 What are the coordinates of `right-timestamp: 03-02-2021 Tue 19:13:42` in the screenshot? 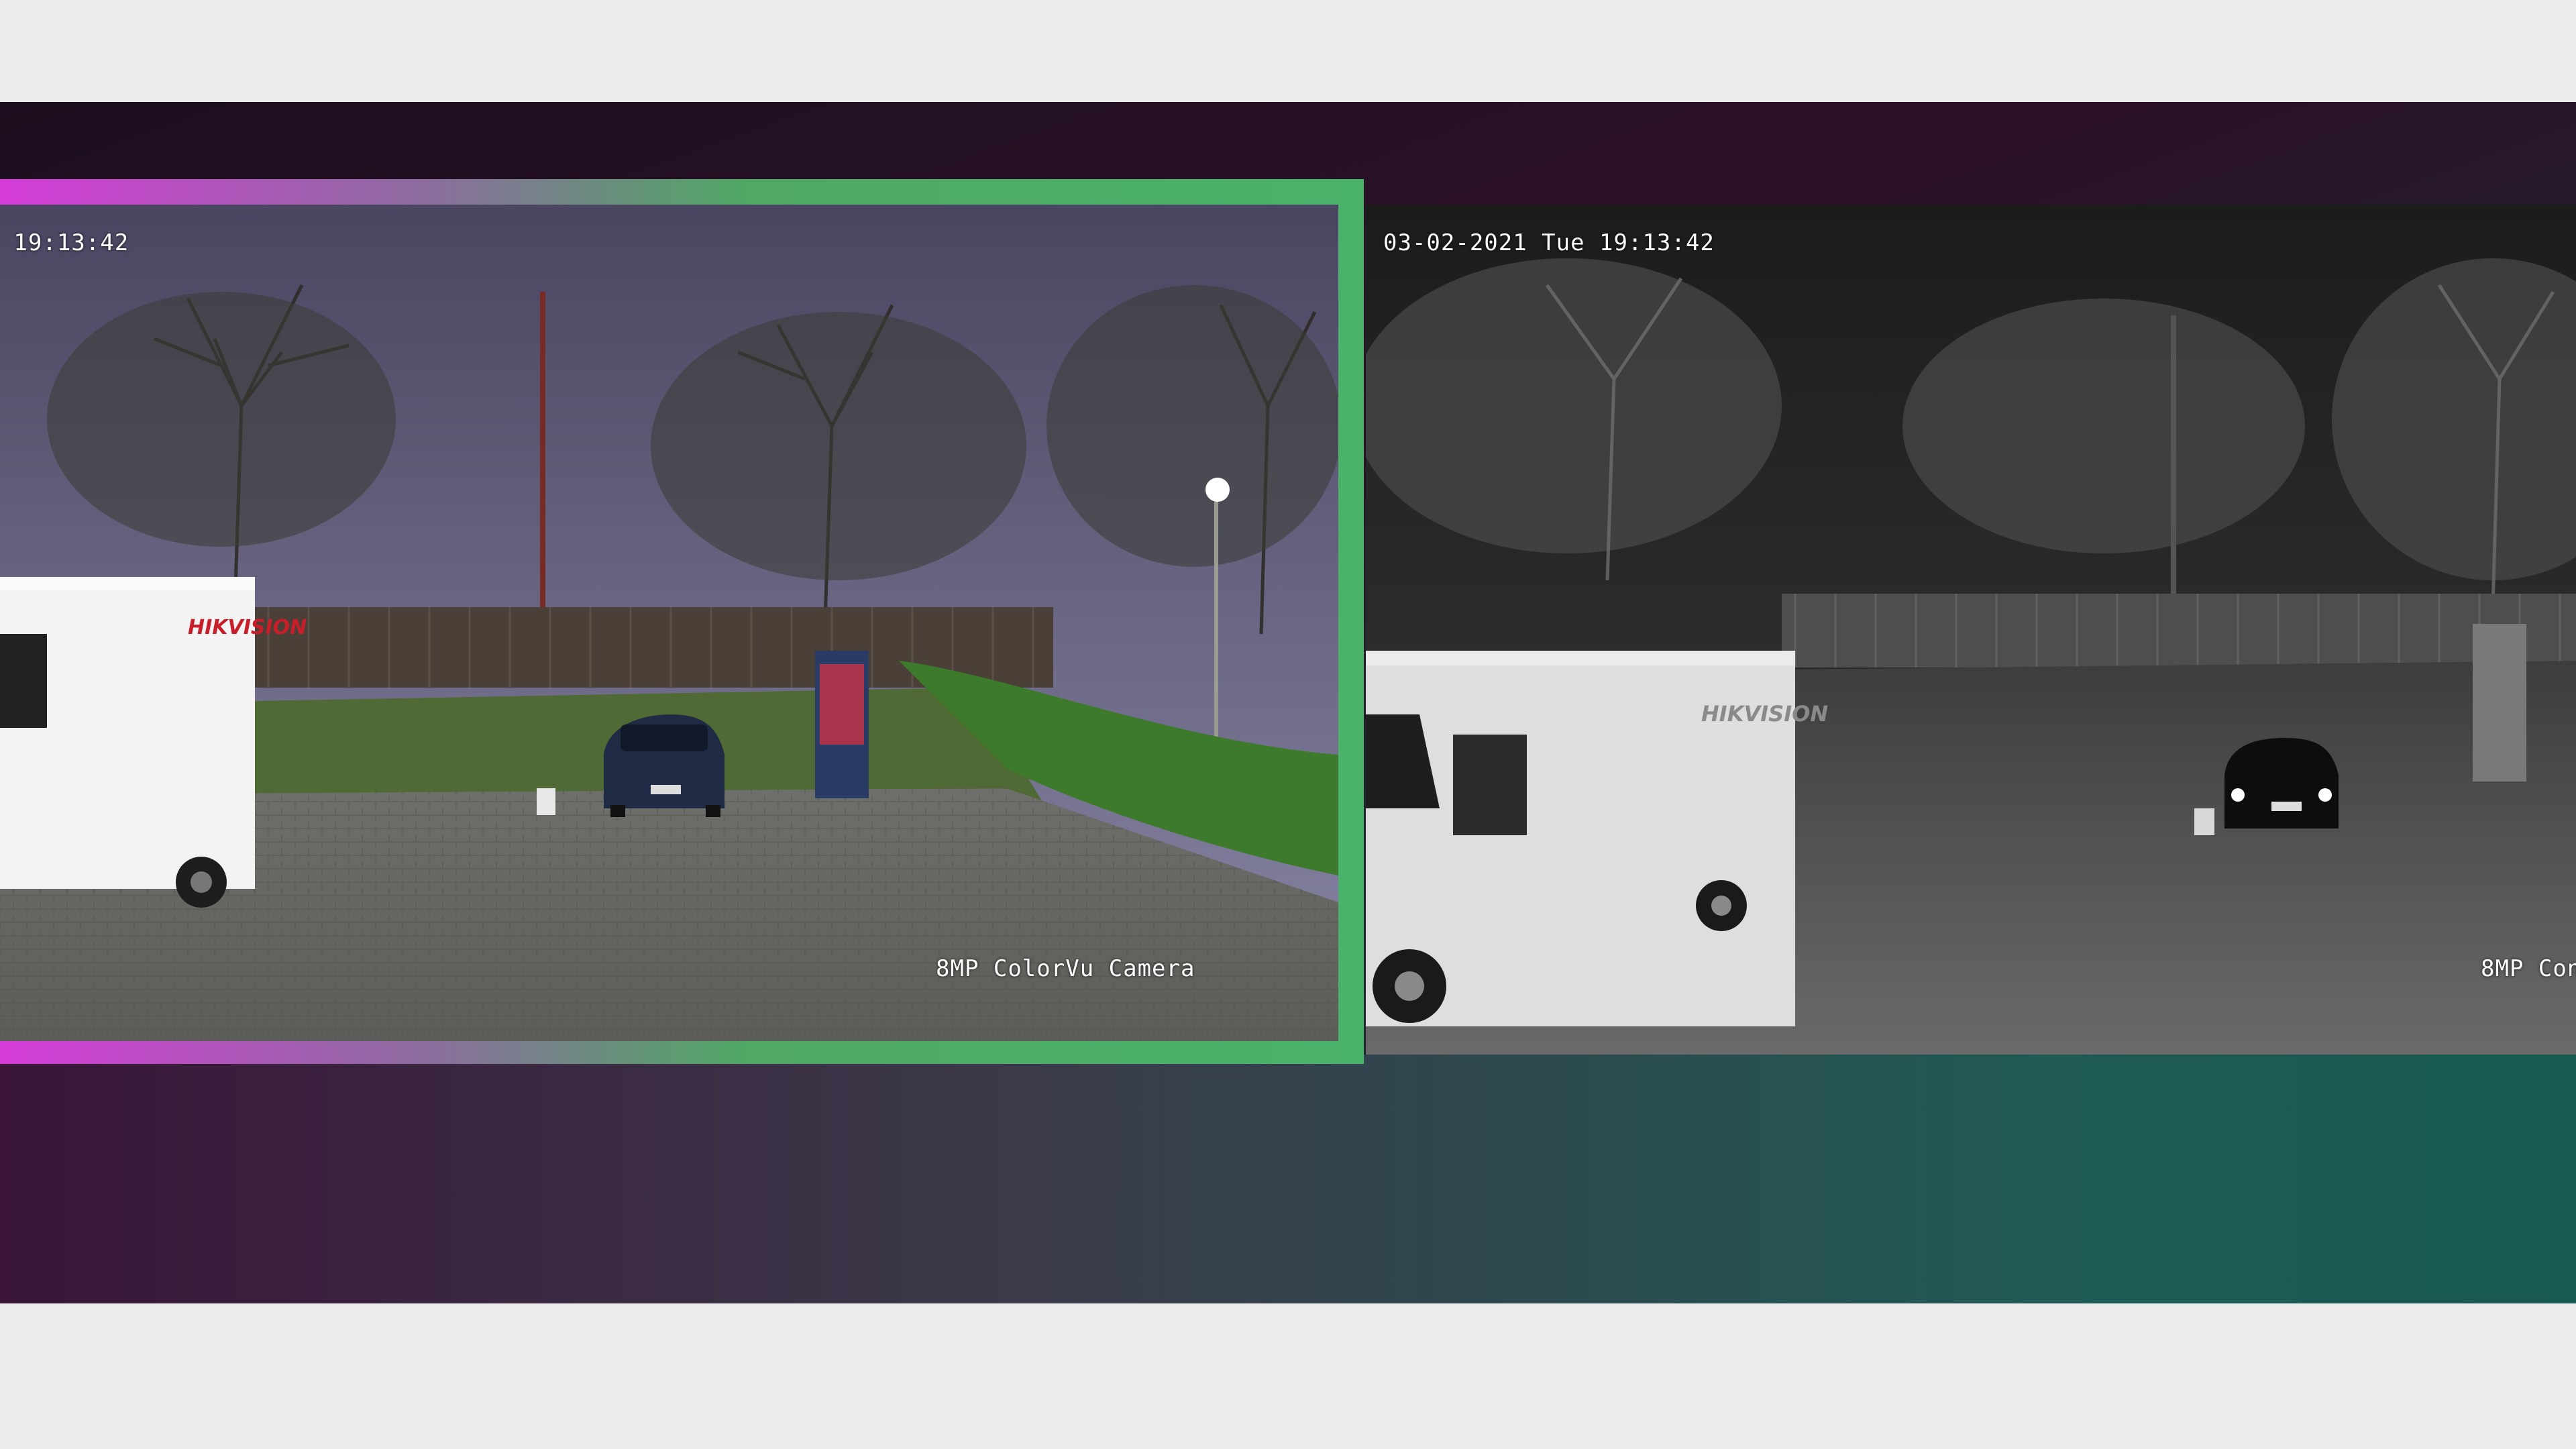 It's located at (1549, 242).